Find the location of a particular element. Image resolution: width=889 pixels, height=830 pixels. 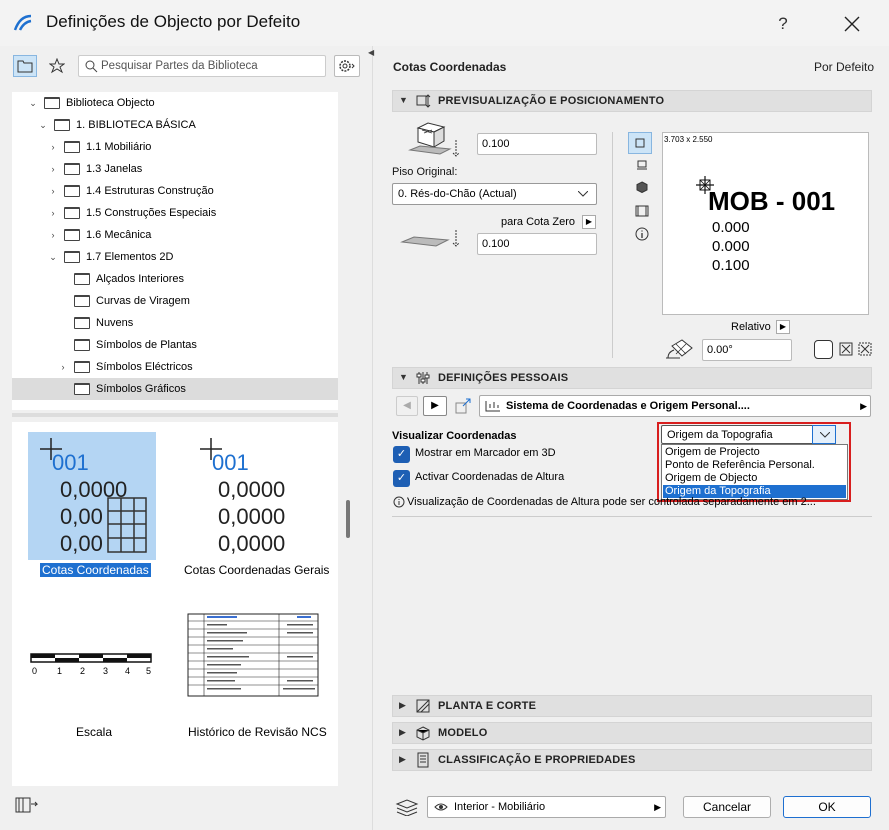

layer-value: Interior - Mobiliário is located at coordinates (500, 807).